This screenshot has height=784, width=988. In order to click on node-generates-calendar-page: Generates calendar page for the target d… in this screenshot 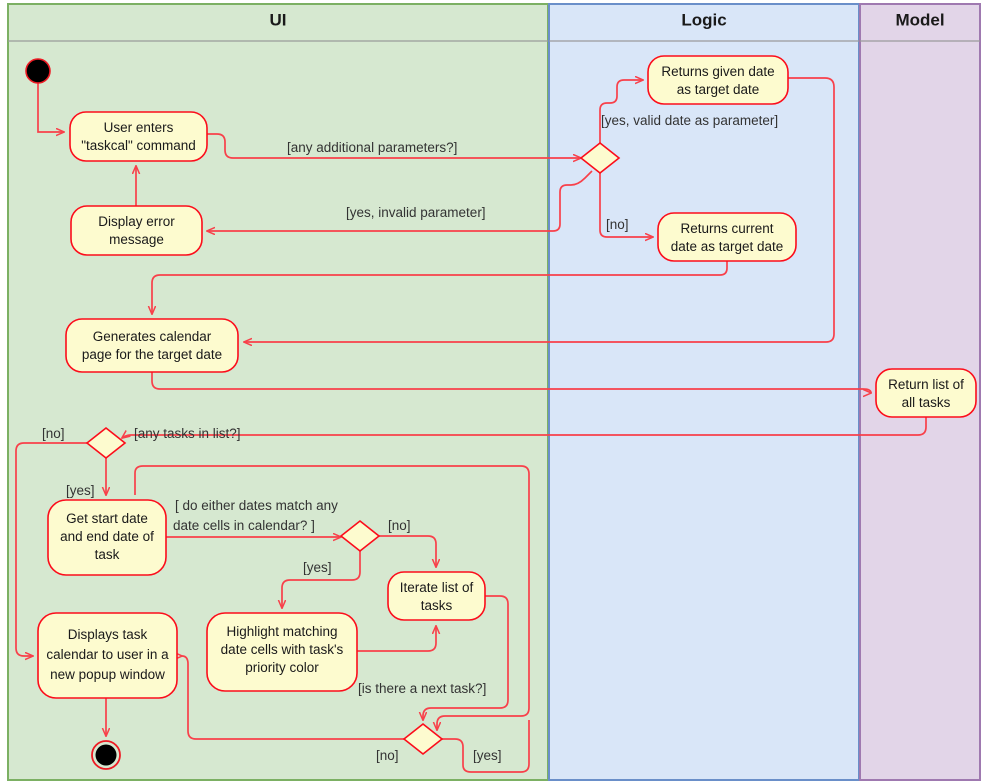, I will do `click(152, 345)`.